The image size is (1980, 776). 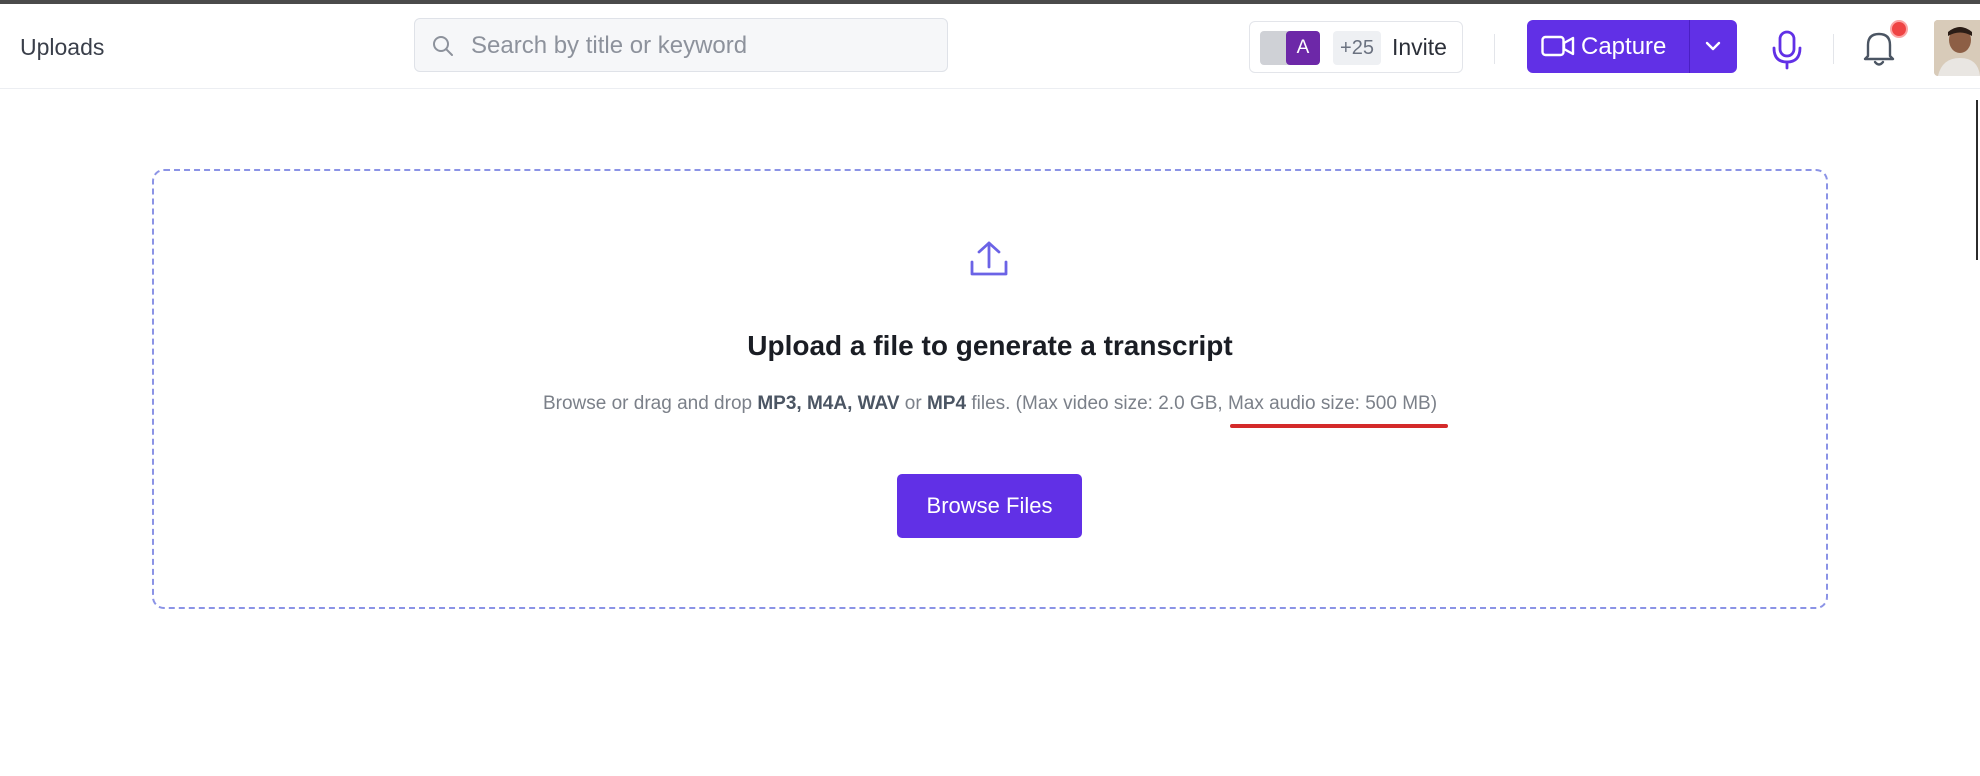 I want to click on more-members-count: +25, so click(x=1357, y=48).